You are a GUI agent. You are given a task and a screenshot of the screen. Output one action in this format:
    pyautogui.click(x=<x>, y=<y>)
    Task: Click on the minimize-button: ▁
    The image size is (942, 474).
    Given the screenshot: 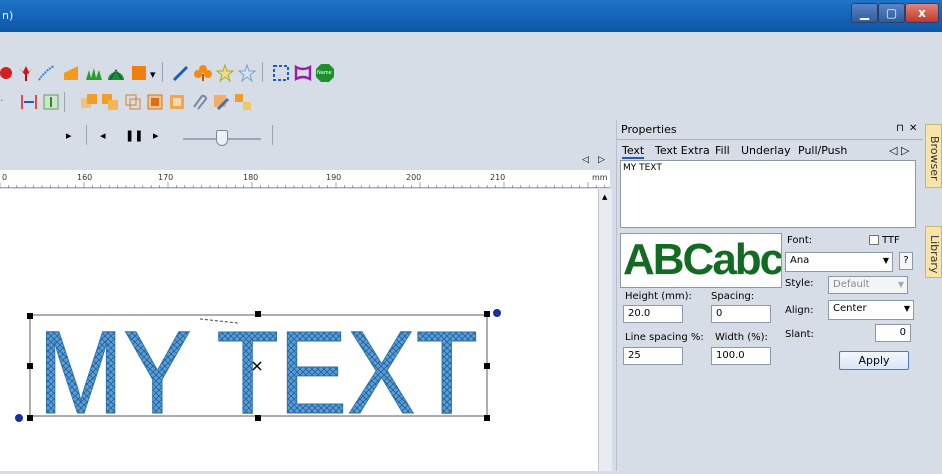 What is the action you would take?
    pyautogui.click(x=864, y=13)
    